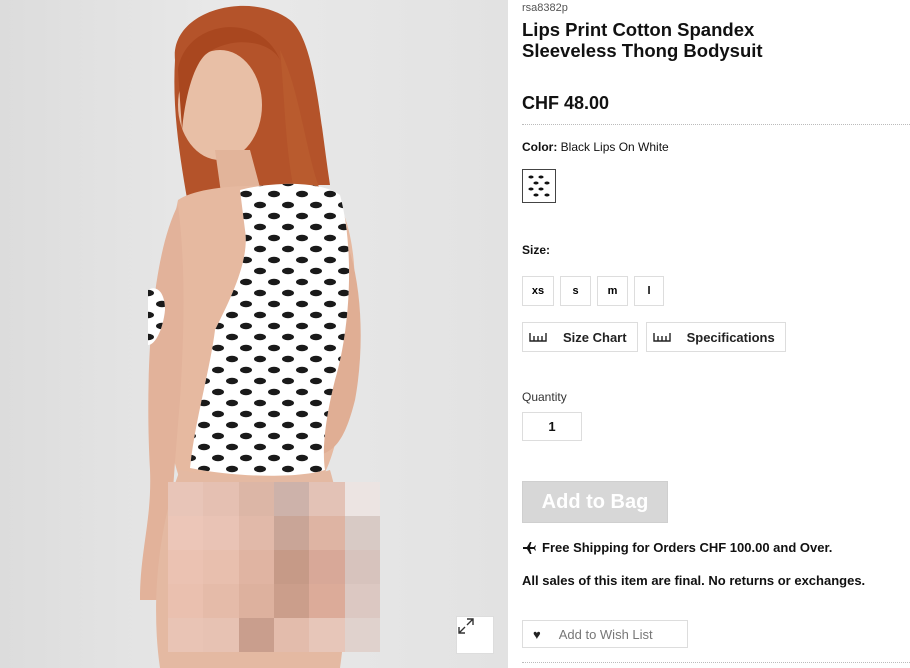 This screenshot has height=668, width=910. What do you see at coordinates (612, 291) in the screenshot?
I see `size-option-m: m` at bounding box center [612, 291].